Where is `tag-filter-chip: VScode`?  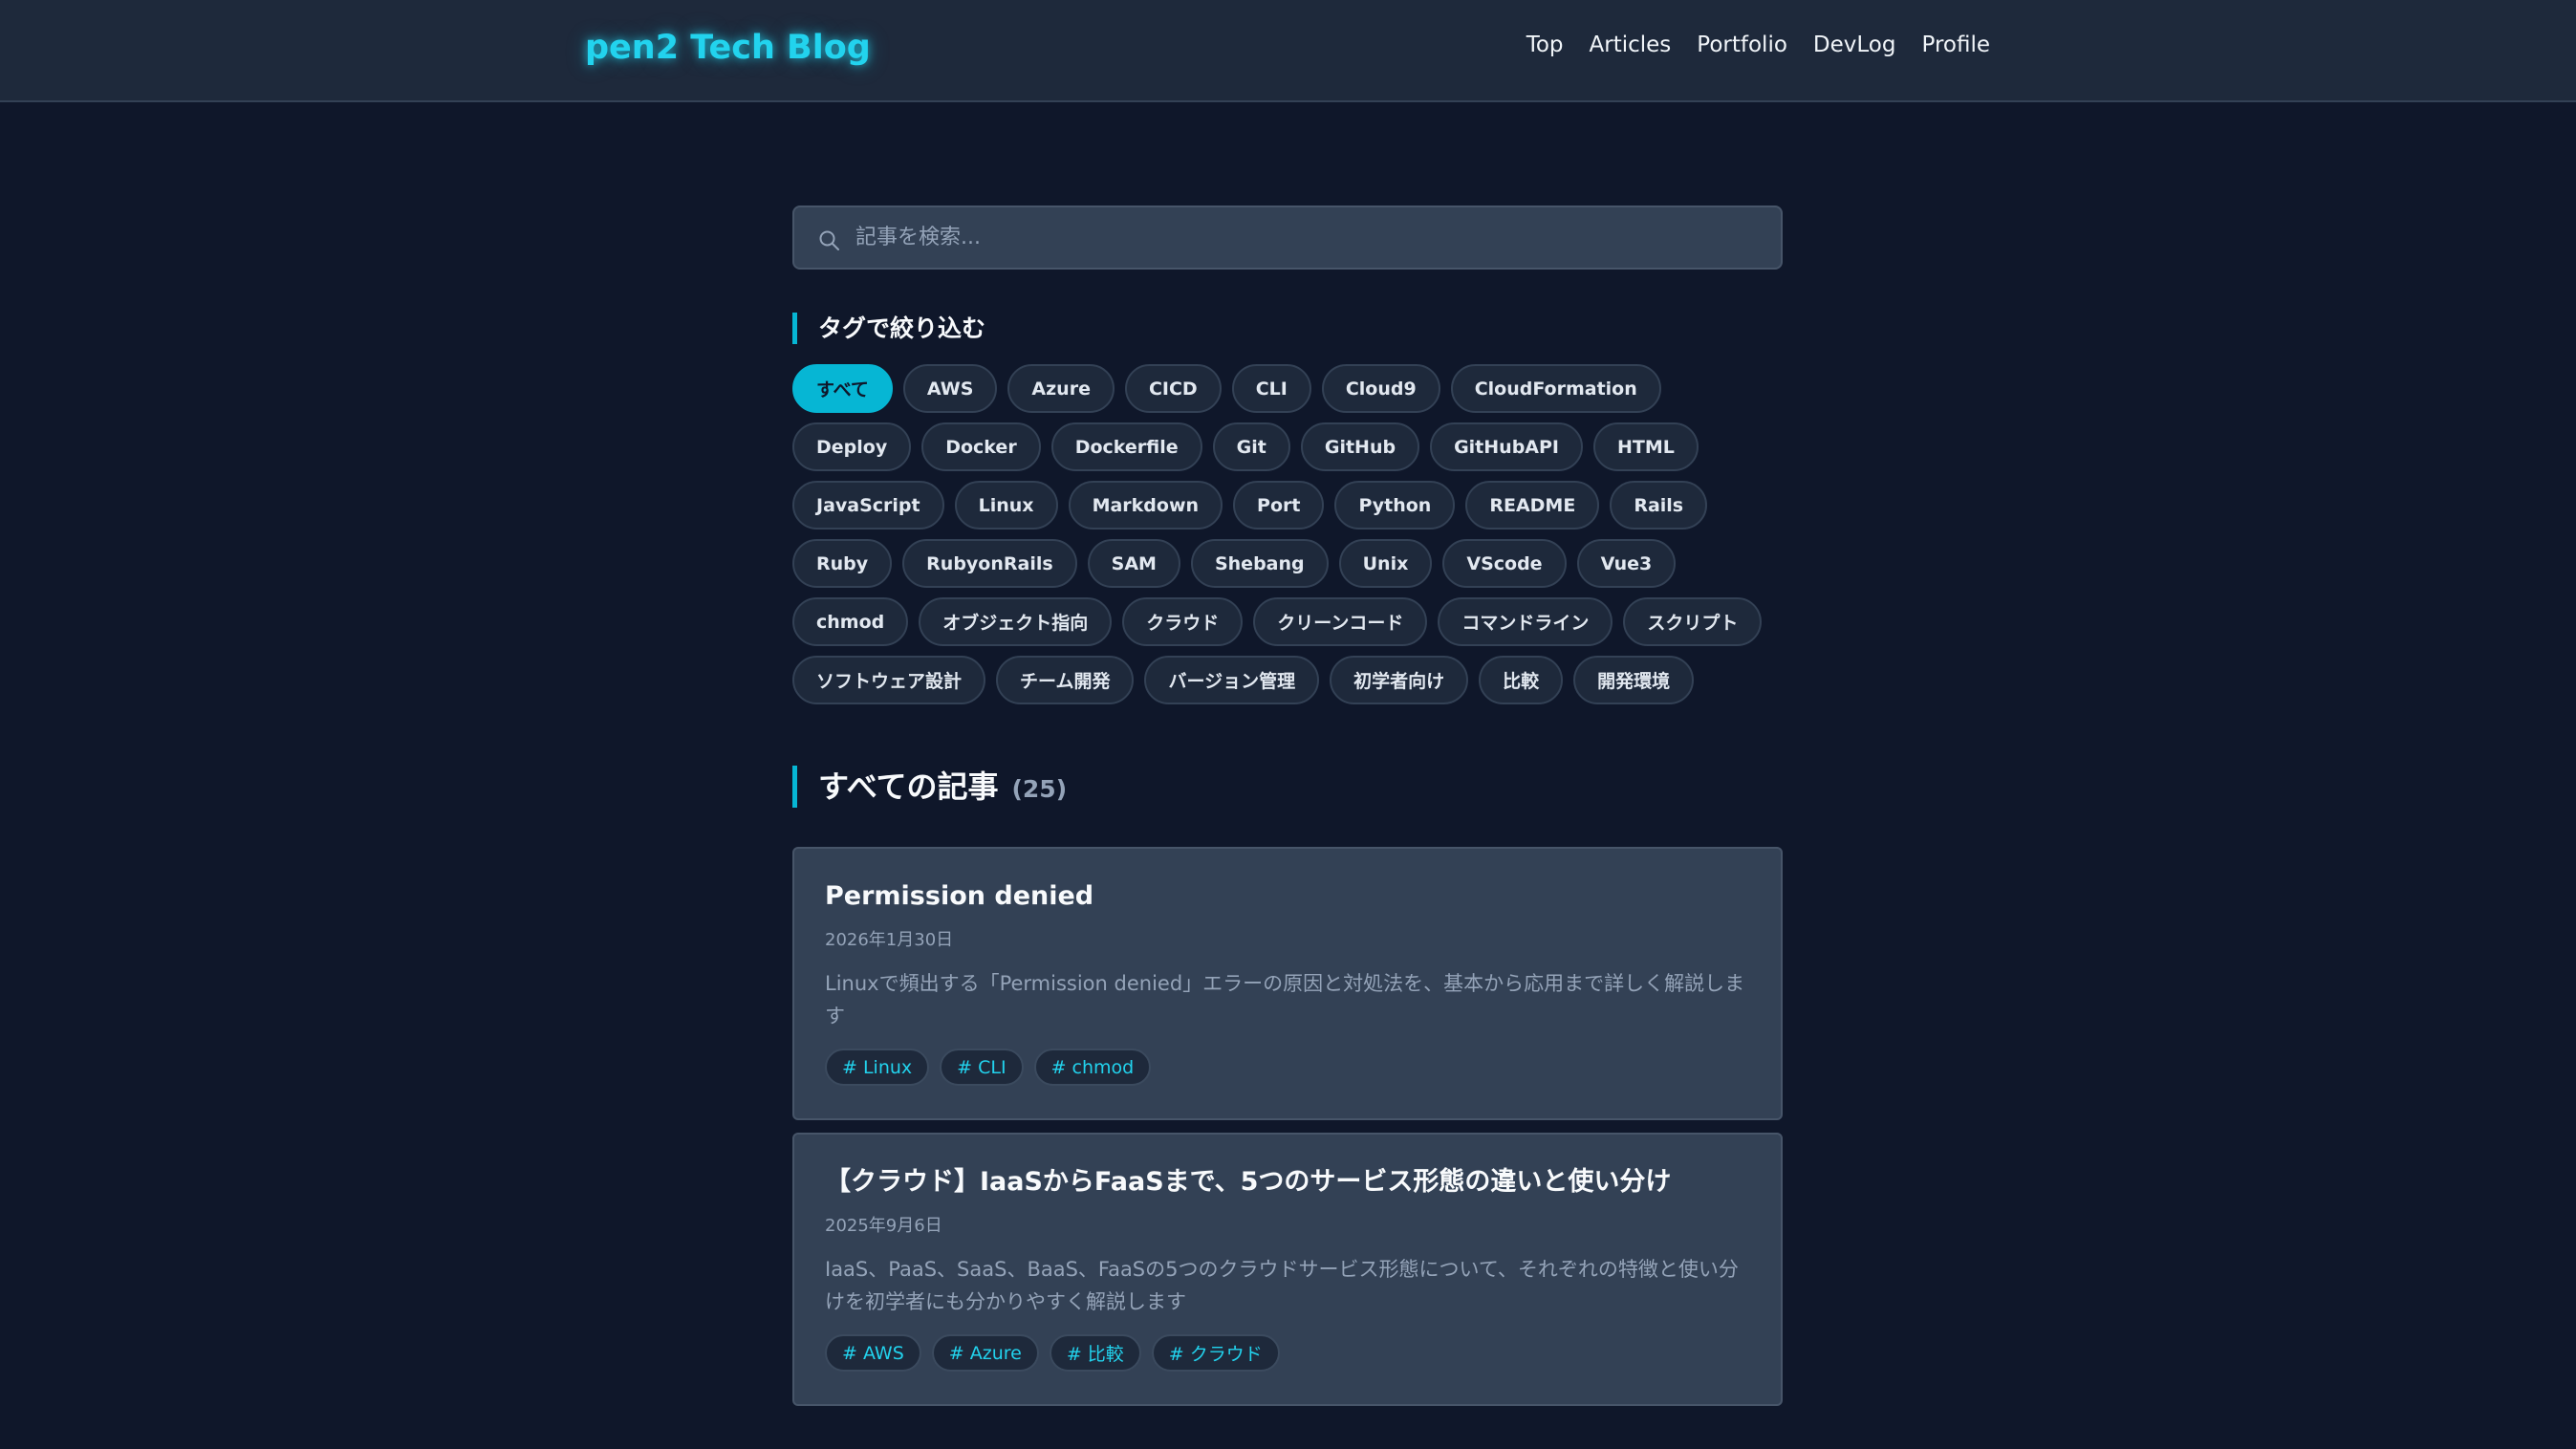
tag-filter-chip: VScode is located at coordinates (1504, 563).